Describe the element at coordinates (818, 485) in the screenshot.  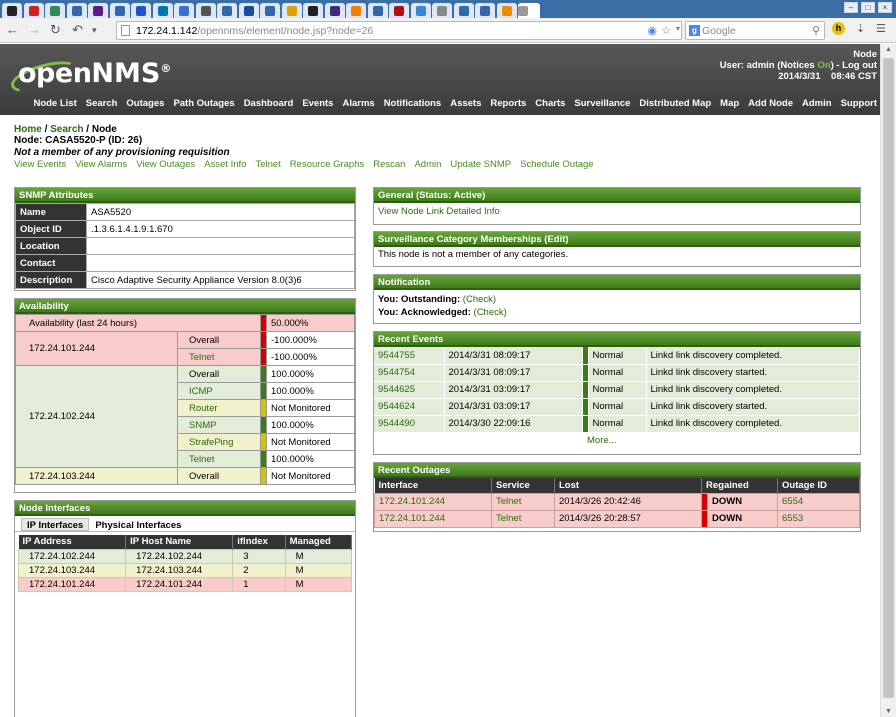
I see `outages-column-header: Outage ID` at that location.